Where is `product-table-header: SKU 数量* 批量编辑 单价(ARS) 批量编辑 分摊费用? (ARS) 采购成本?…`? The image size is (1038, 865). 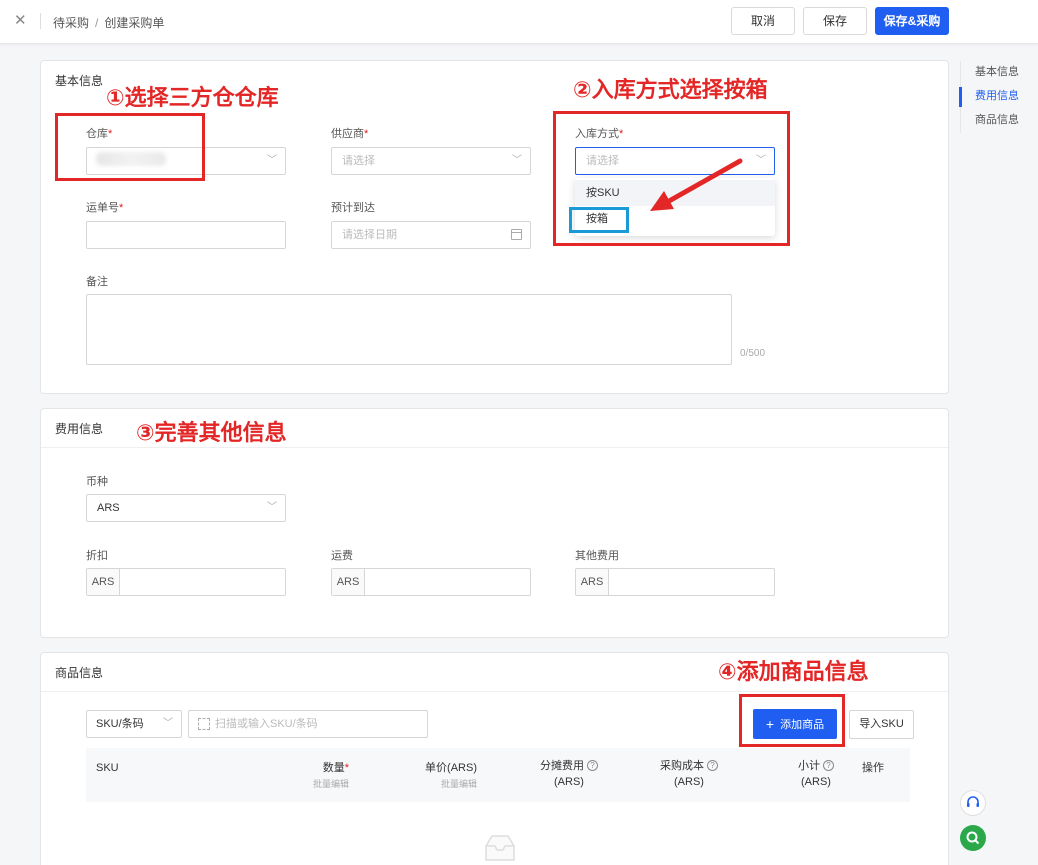
product-table-header: SKU 数量* 批量编辑 单价(ARS) 批量编辑 分摊费用? (ARS) 采购成本?… is located at coordinates (498, 775).